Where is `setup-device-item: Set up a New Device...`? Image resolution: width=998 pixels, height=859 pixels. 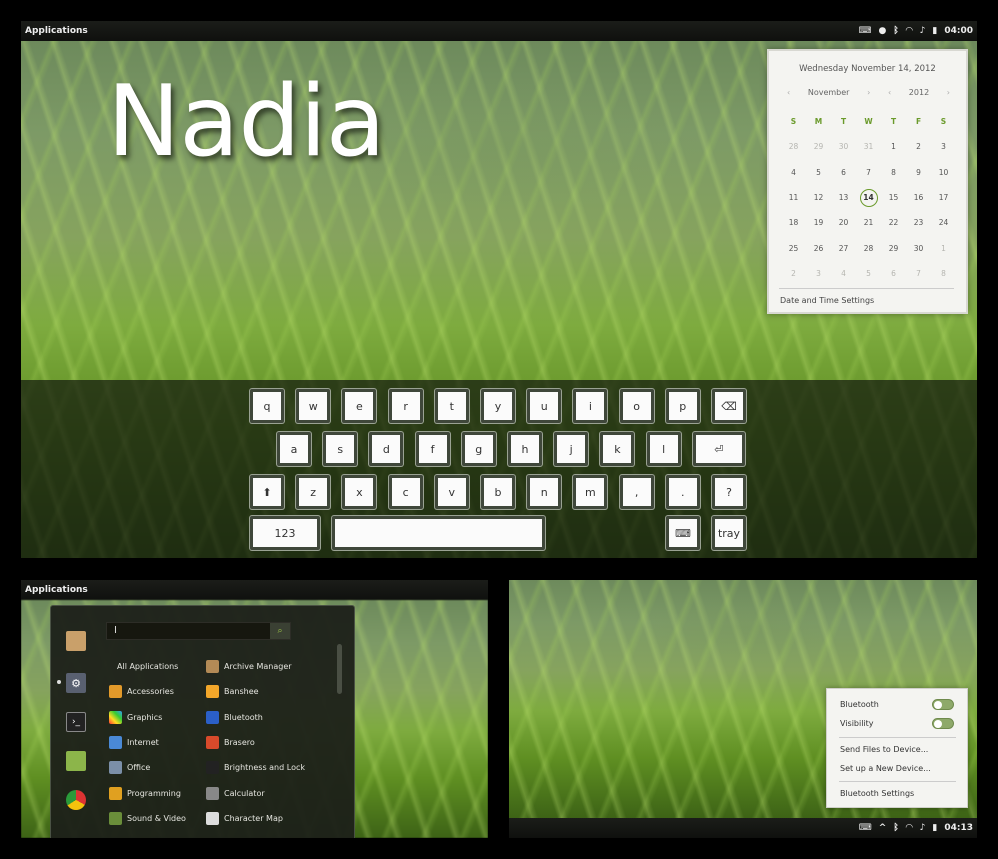 setup-device-item: Set up a New Device... is located at coordinates (885, 768).